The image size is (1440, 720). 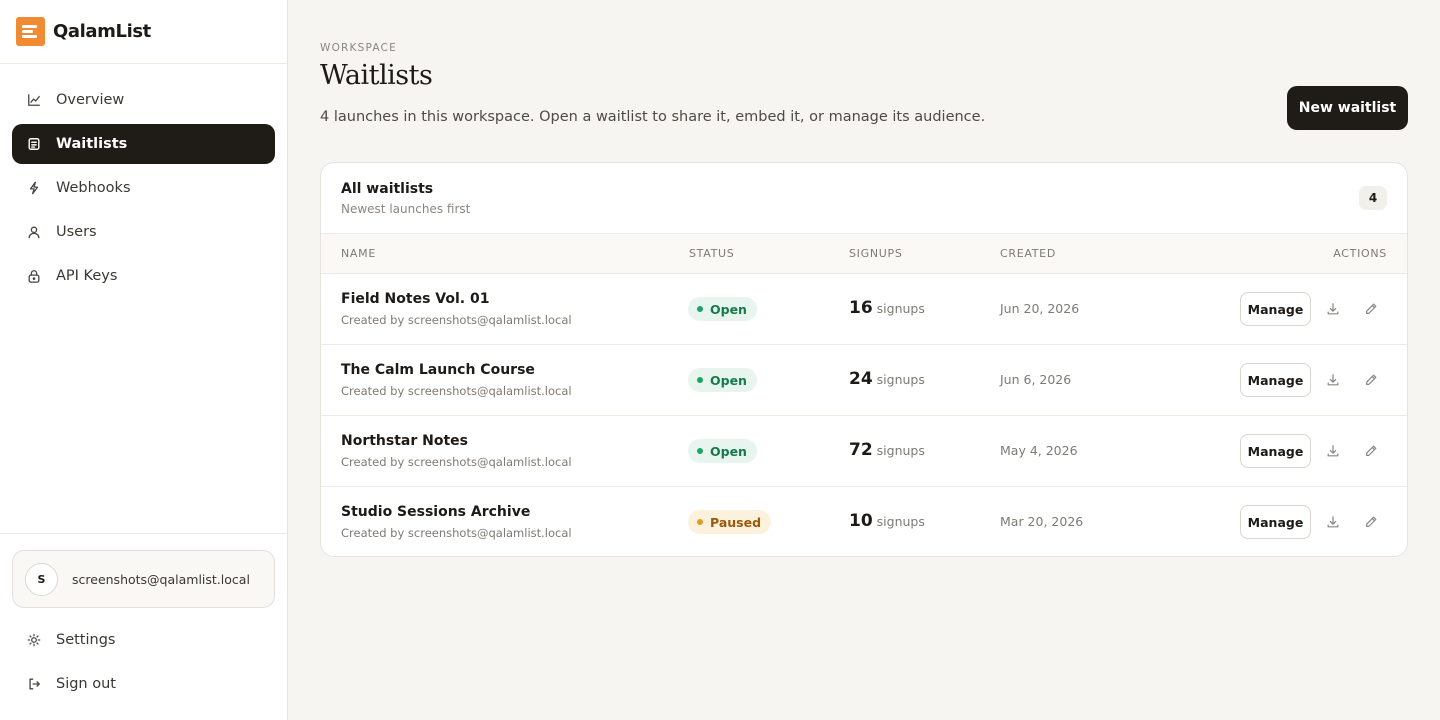 I want to click on table-header: NAME STATUS SIGNUPS CREATED ACTIONS, so click(x=864, y=254).